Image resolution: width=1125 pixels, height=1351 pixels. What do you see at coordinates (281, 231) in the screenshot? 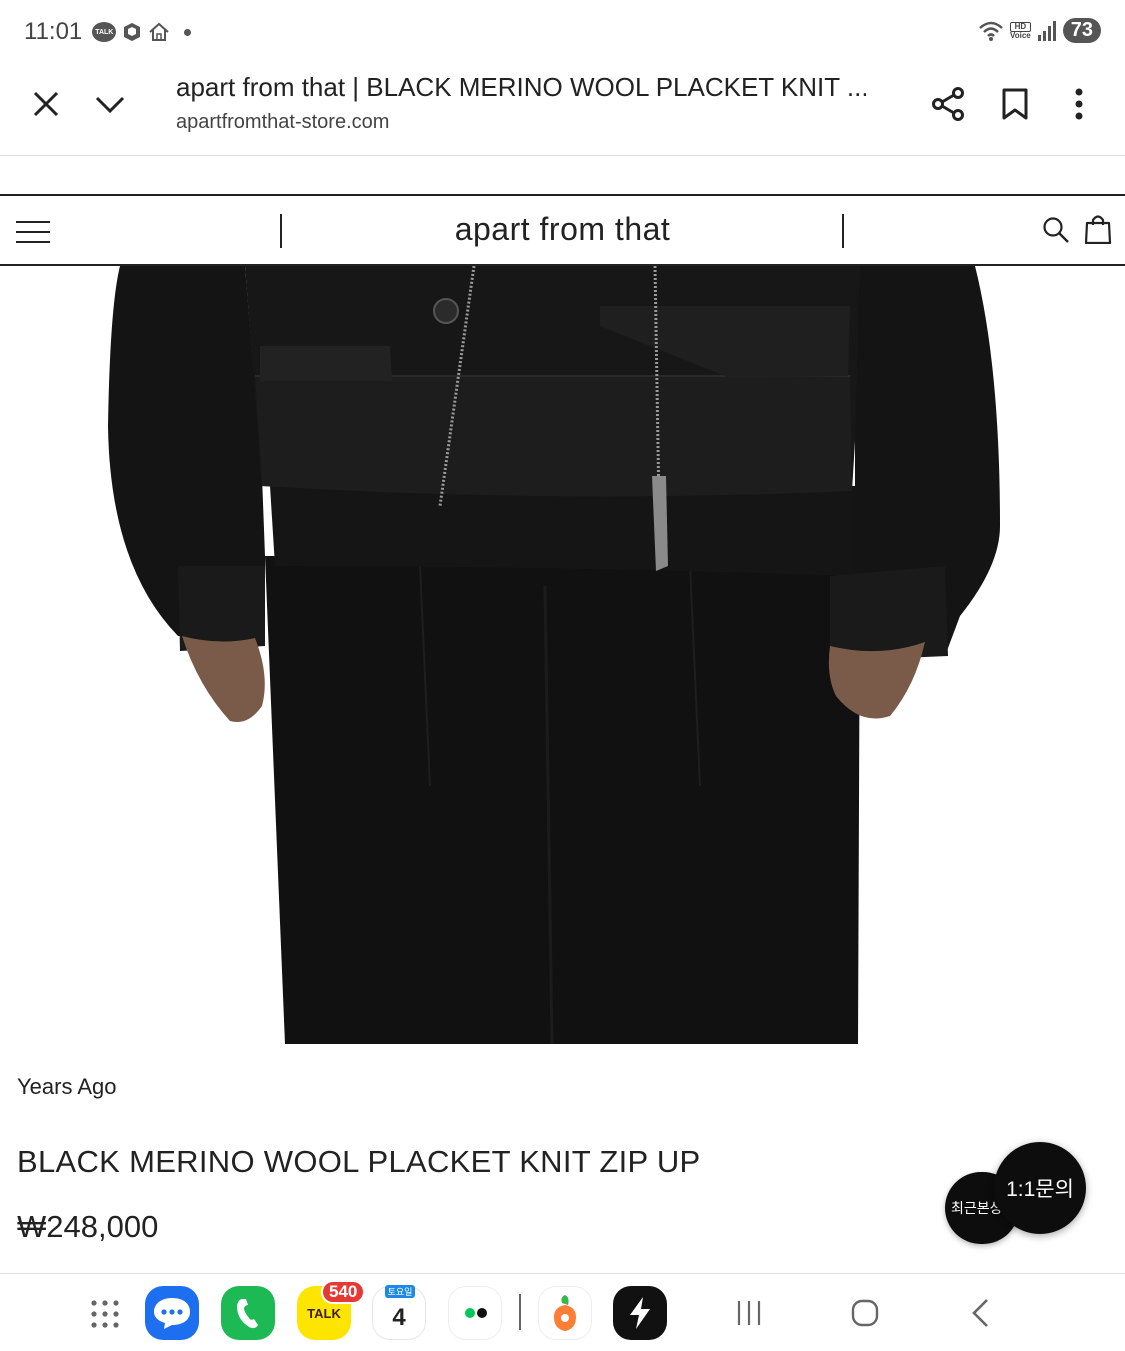
I see `header-divider-left` at bounding box center [281, 231].